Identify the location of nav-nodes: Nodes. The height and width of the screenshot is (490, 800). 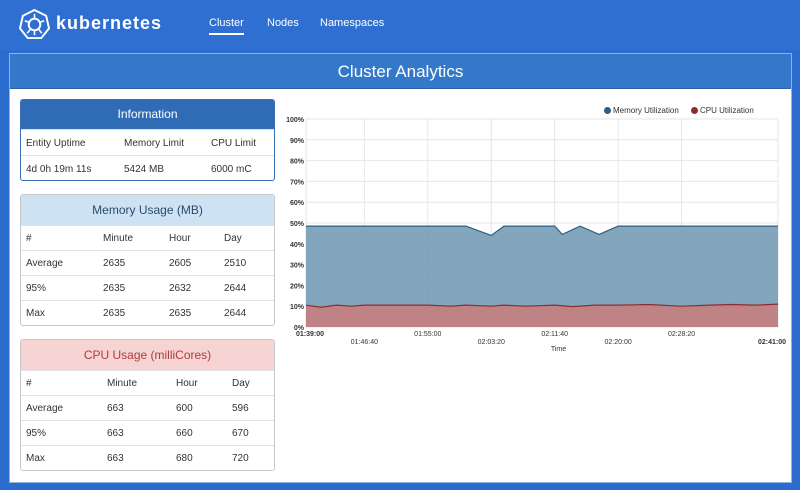
(283, 23).